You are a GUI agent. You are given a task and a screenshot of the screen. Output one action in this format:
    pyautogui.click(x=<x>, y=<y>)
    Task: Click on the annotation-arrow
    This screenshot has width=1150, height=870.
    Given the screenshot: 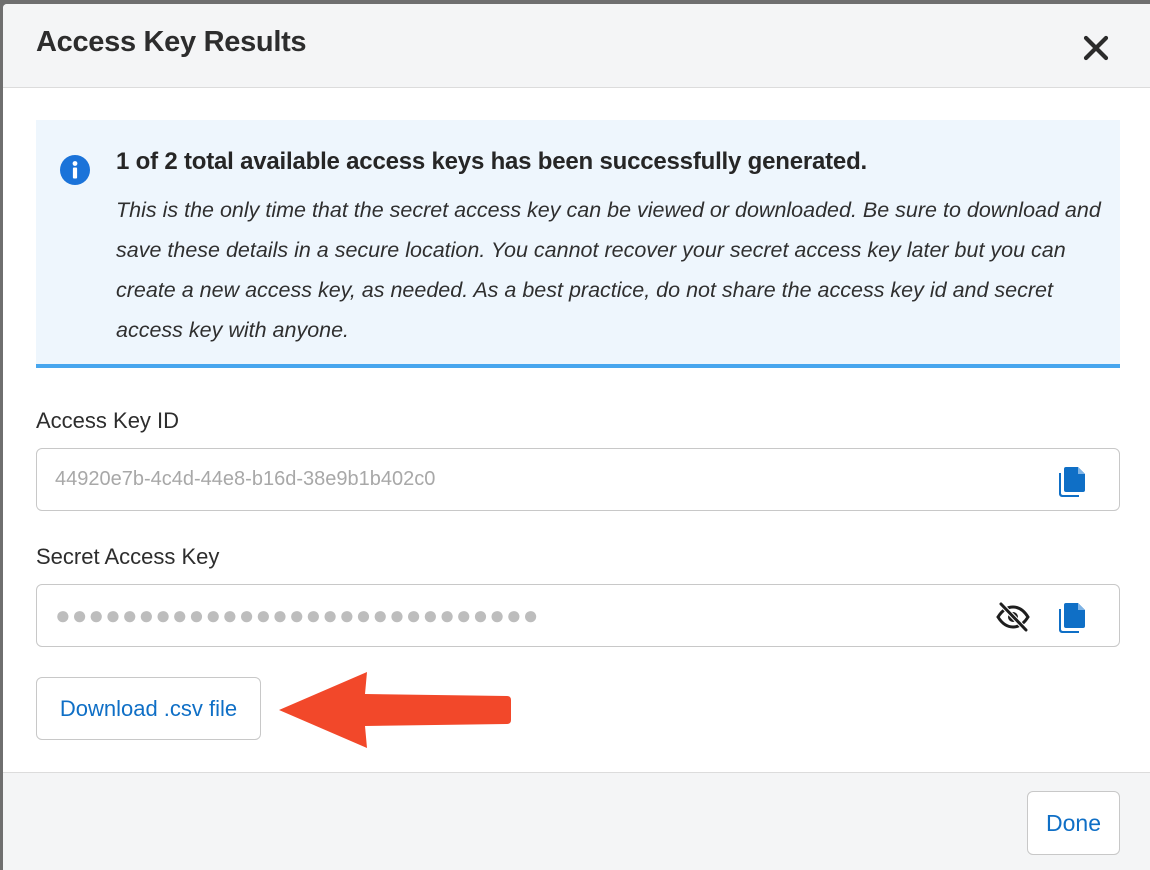 What is the action you would take?
    pyautogui.click(x=395, y=710)
    